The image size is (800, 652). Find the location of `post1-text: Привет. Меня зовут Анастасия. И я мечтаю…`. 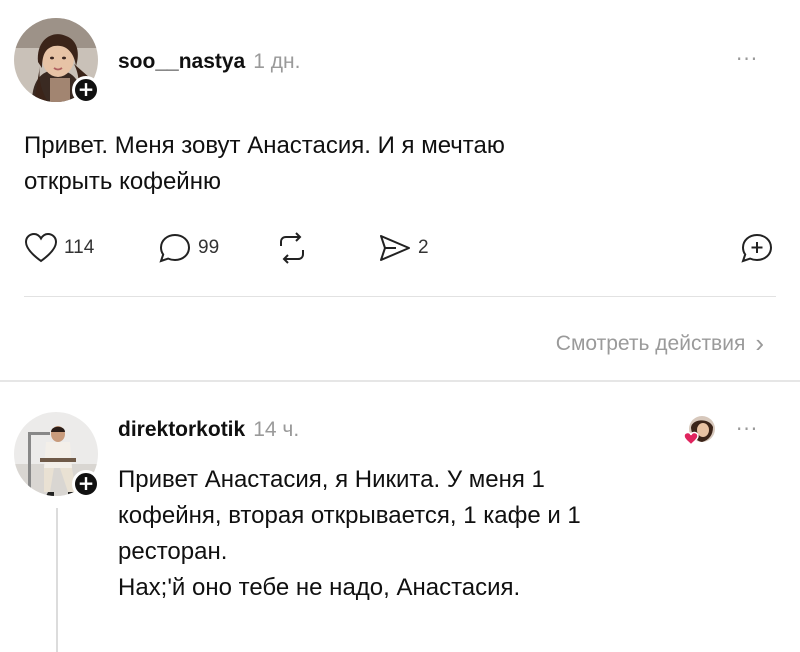

post1-text: Привет. Меня зовут Анастасия. И я мечтаю… is located at coordinates (264, 164).